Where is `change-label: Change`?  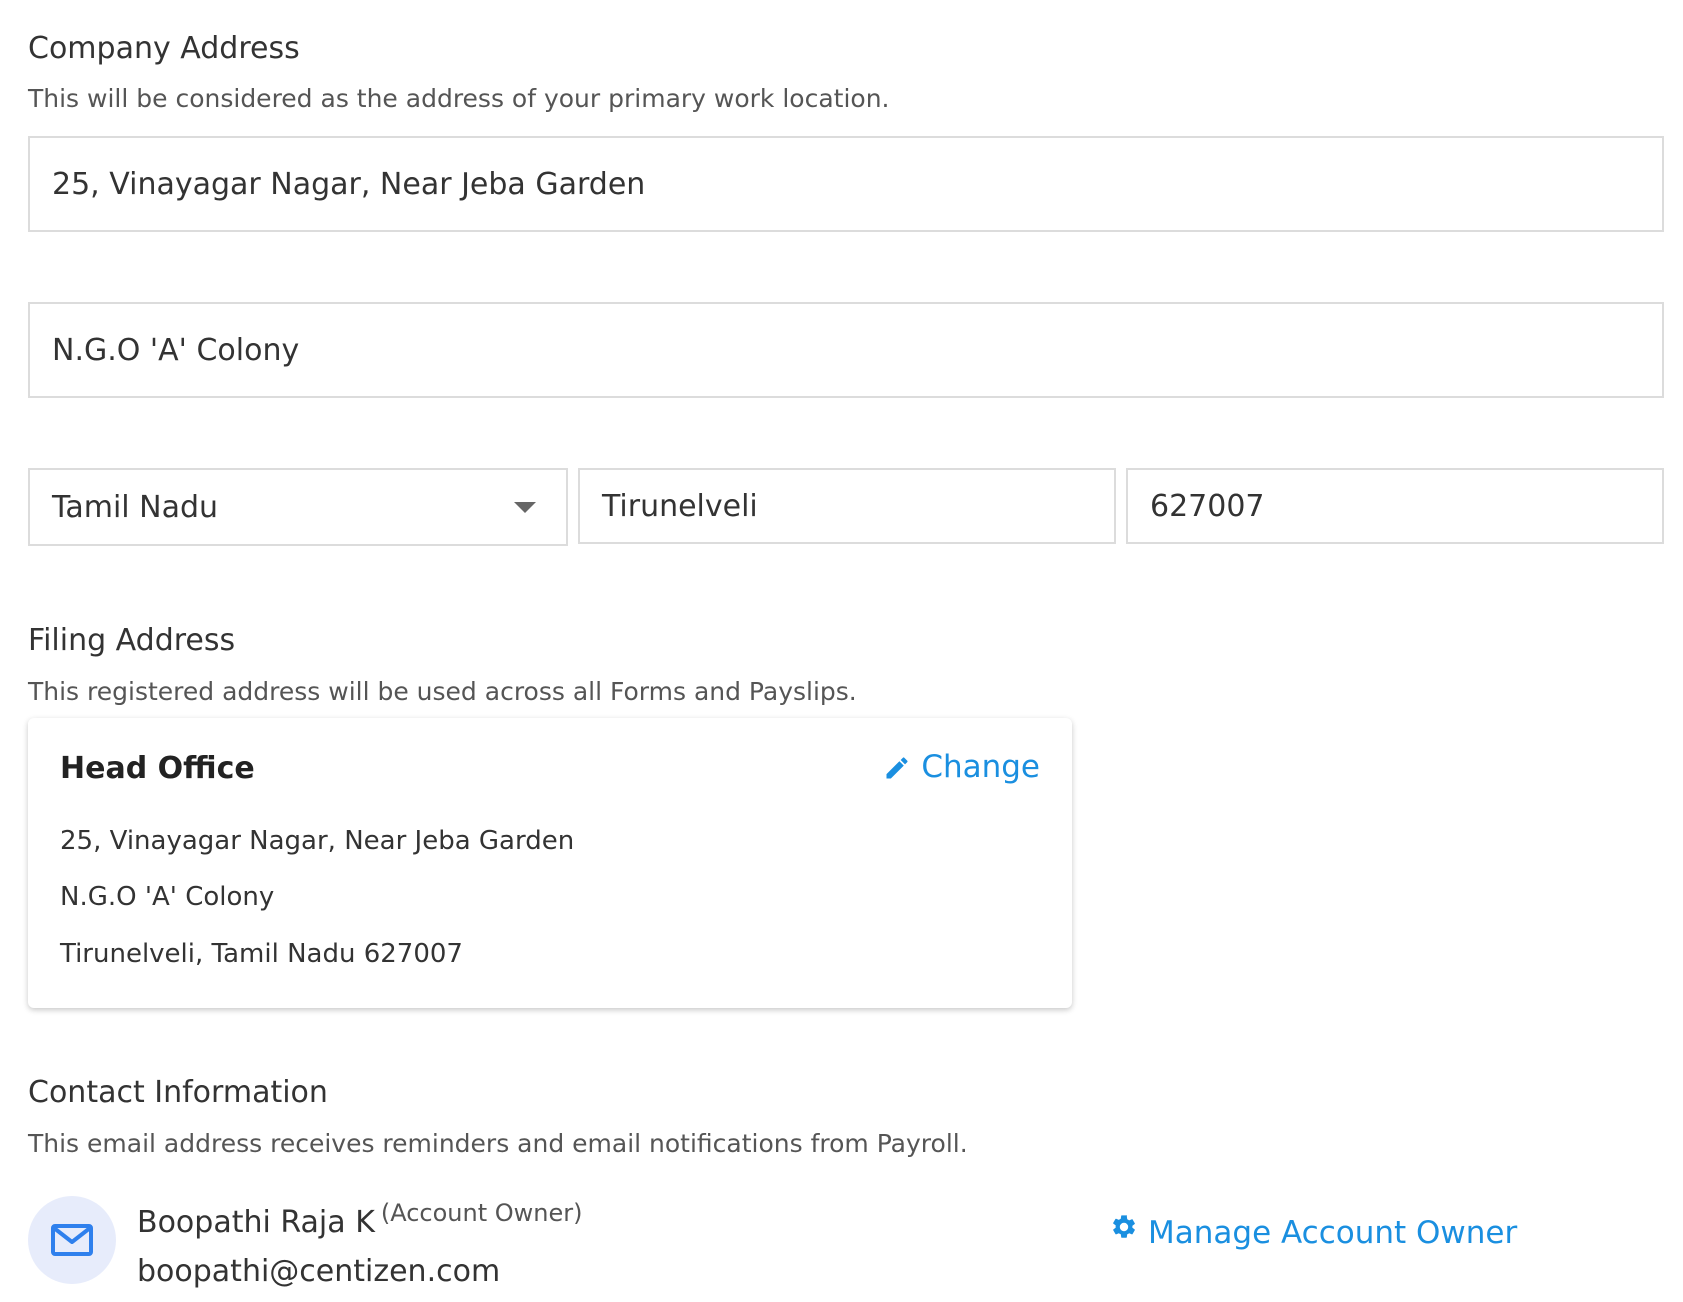 change-label: Change is located at coordinates (980, 767).